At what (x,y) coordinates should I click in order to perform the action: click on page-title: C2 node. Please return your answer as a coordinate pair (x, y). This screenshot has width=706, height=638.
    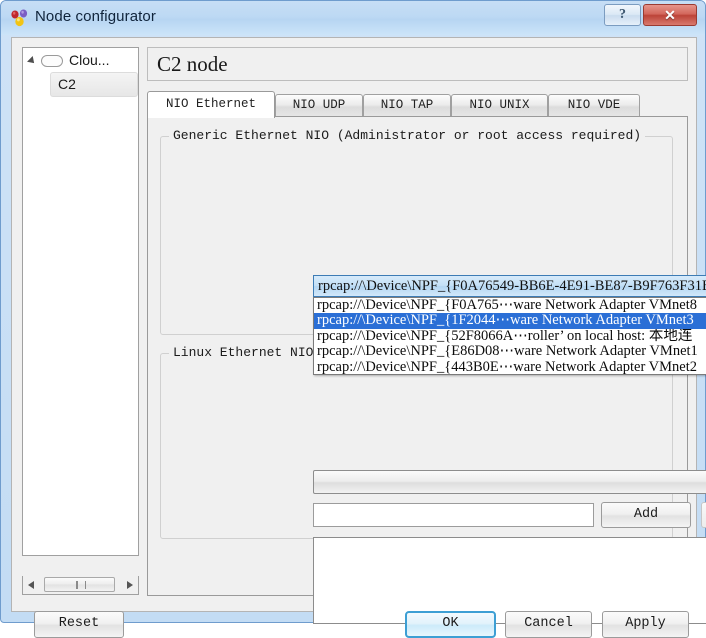
    Looking at the image, I should click on (417, 64).